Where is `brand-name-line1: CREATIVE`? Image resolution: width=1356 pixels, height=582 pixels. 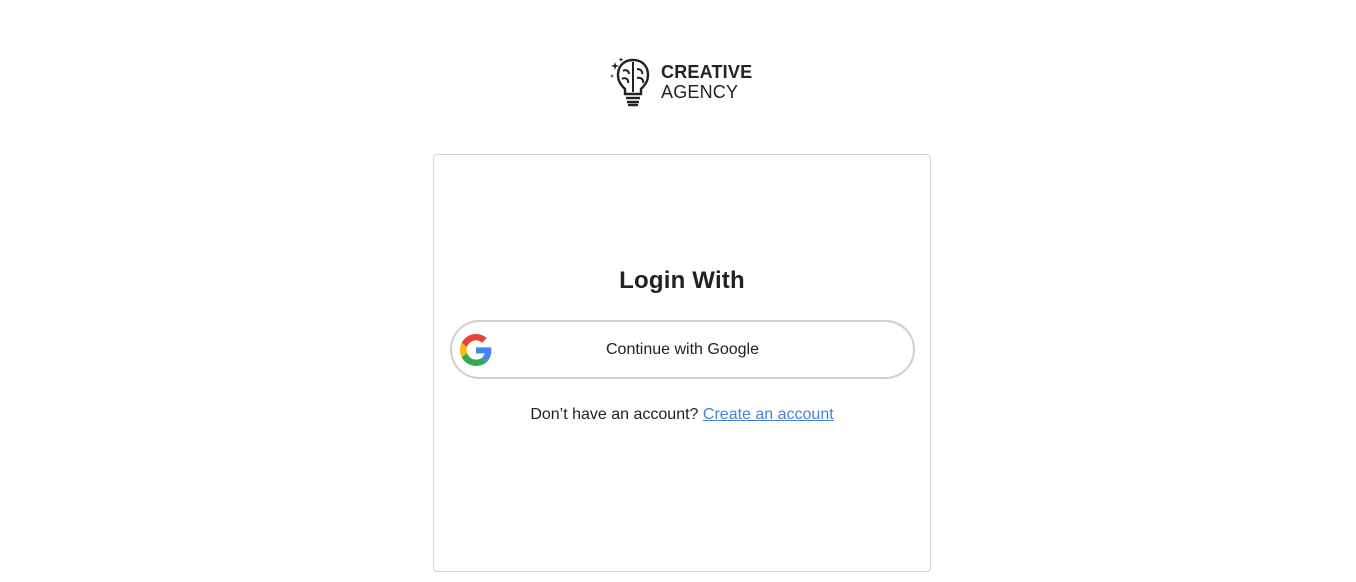 brand-name-line1: CREATIVE is located at coordinates (707, 72).